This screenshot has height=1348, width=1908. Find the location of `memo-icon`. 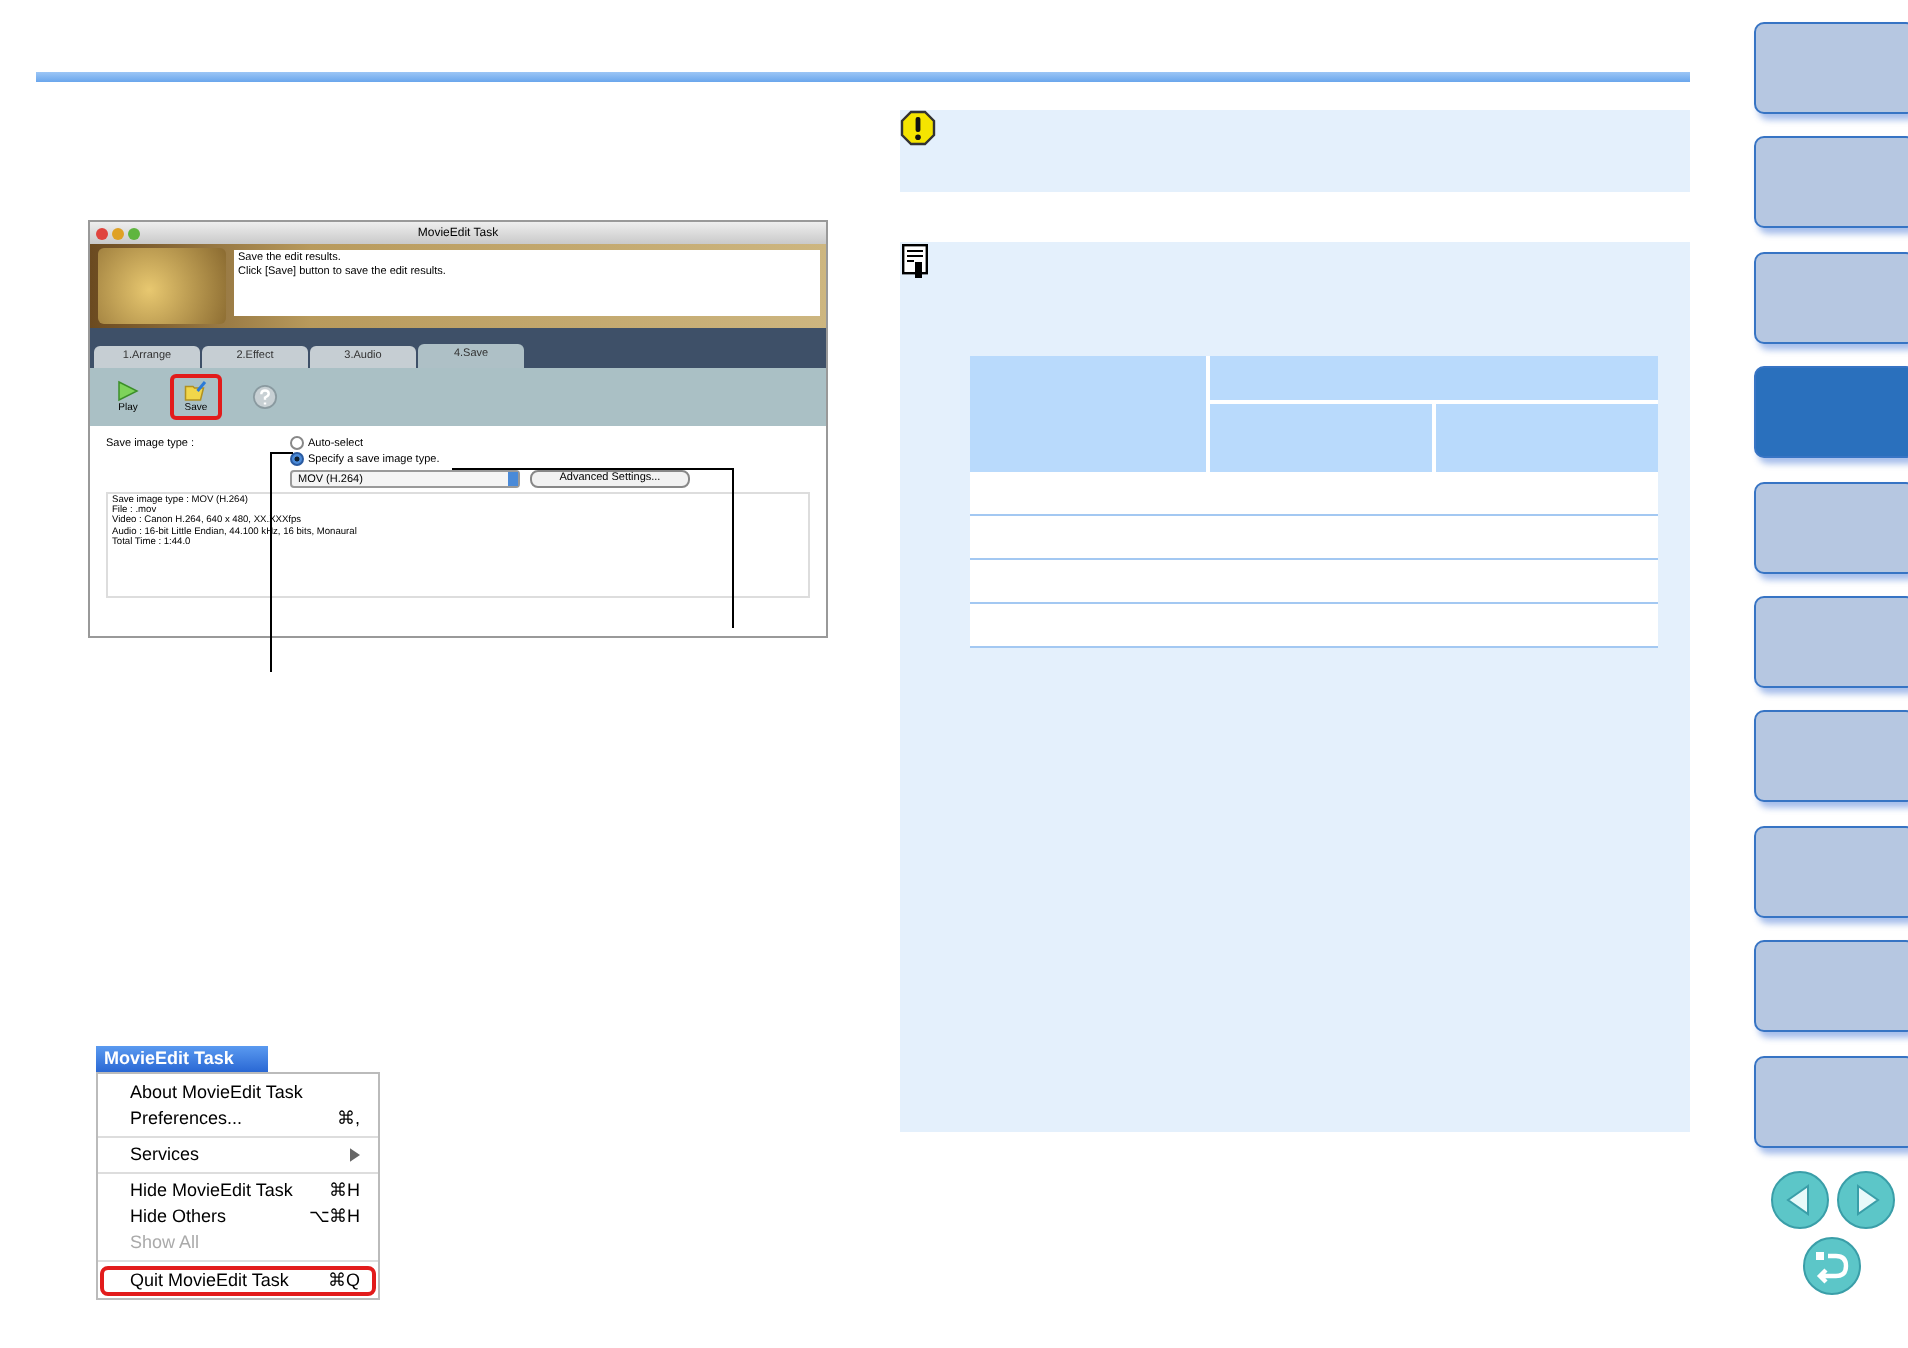

memo-icon is located at coordinates (915, 261).